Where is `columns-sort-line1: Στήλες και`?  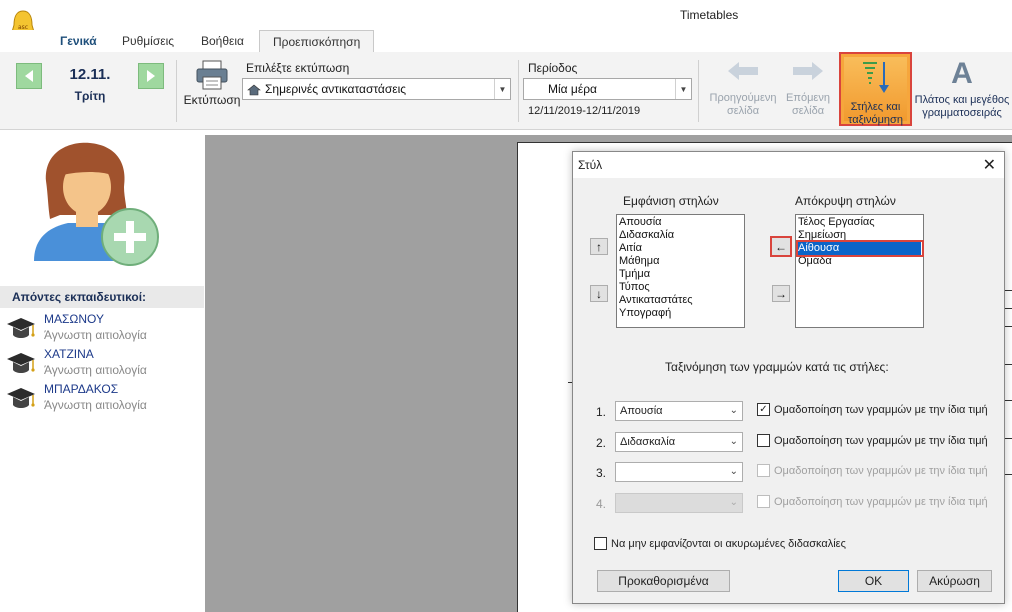
columns-sort-line1: Στήλες και is located at coordinates (875, 107).